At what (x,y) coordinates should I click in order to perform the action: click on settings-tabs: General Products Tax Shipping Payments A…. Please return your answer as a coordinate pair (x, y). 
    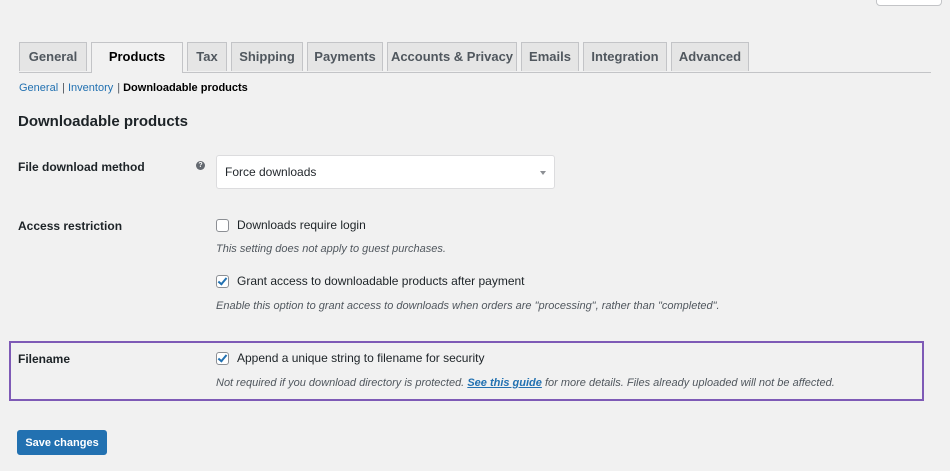
    Looking at the image, I should click on (475, 57).